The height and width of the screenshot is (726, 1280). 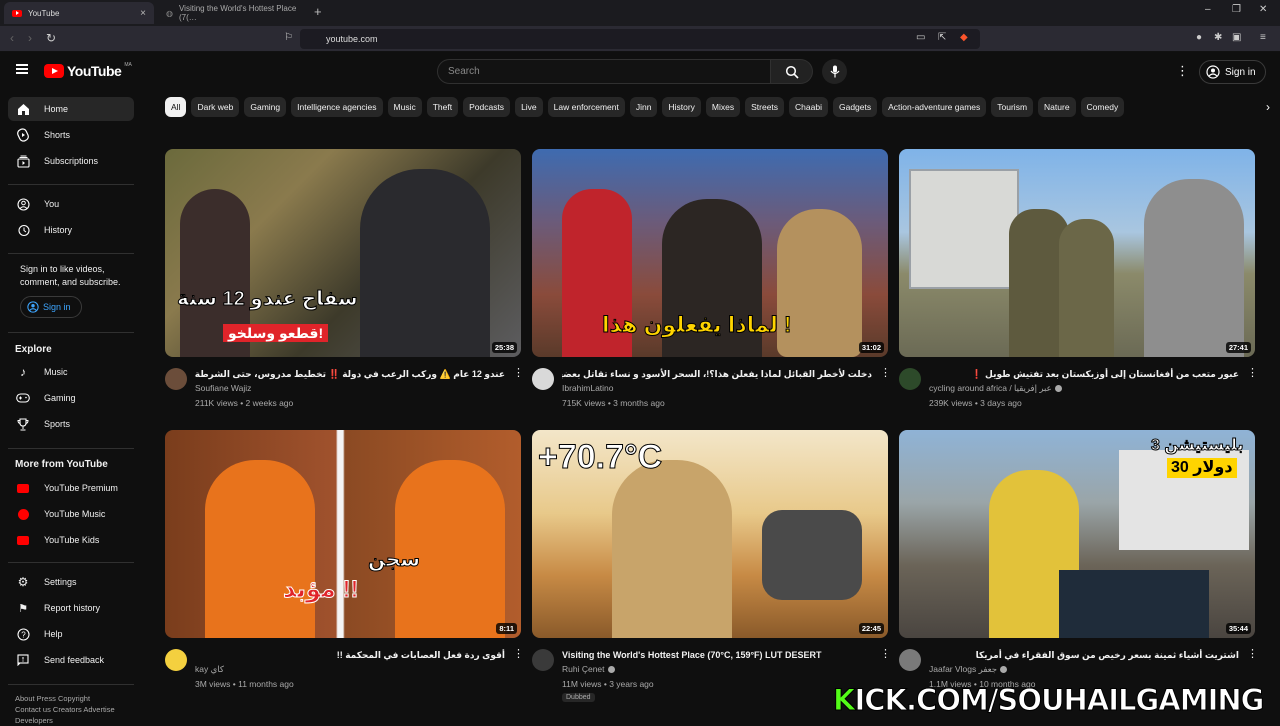 I want to click on url-field: youtube.com, so click(x=640, y=39).